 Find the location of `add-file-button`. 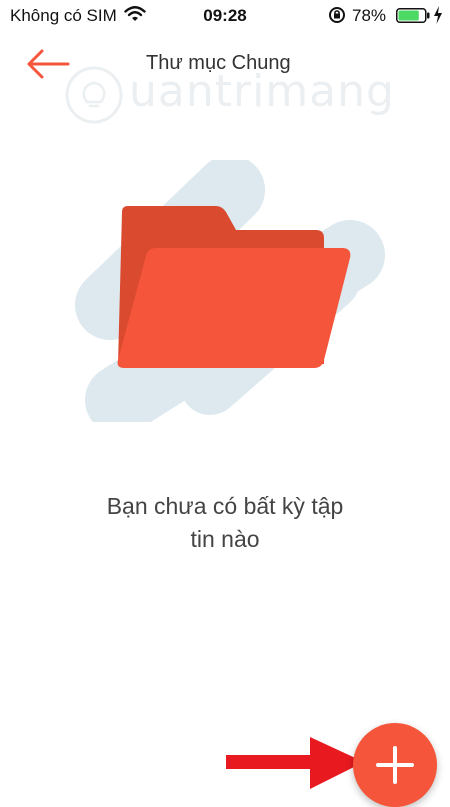

add-file-button is located at coordinates (395, 765).